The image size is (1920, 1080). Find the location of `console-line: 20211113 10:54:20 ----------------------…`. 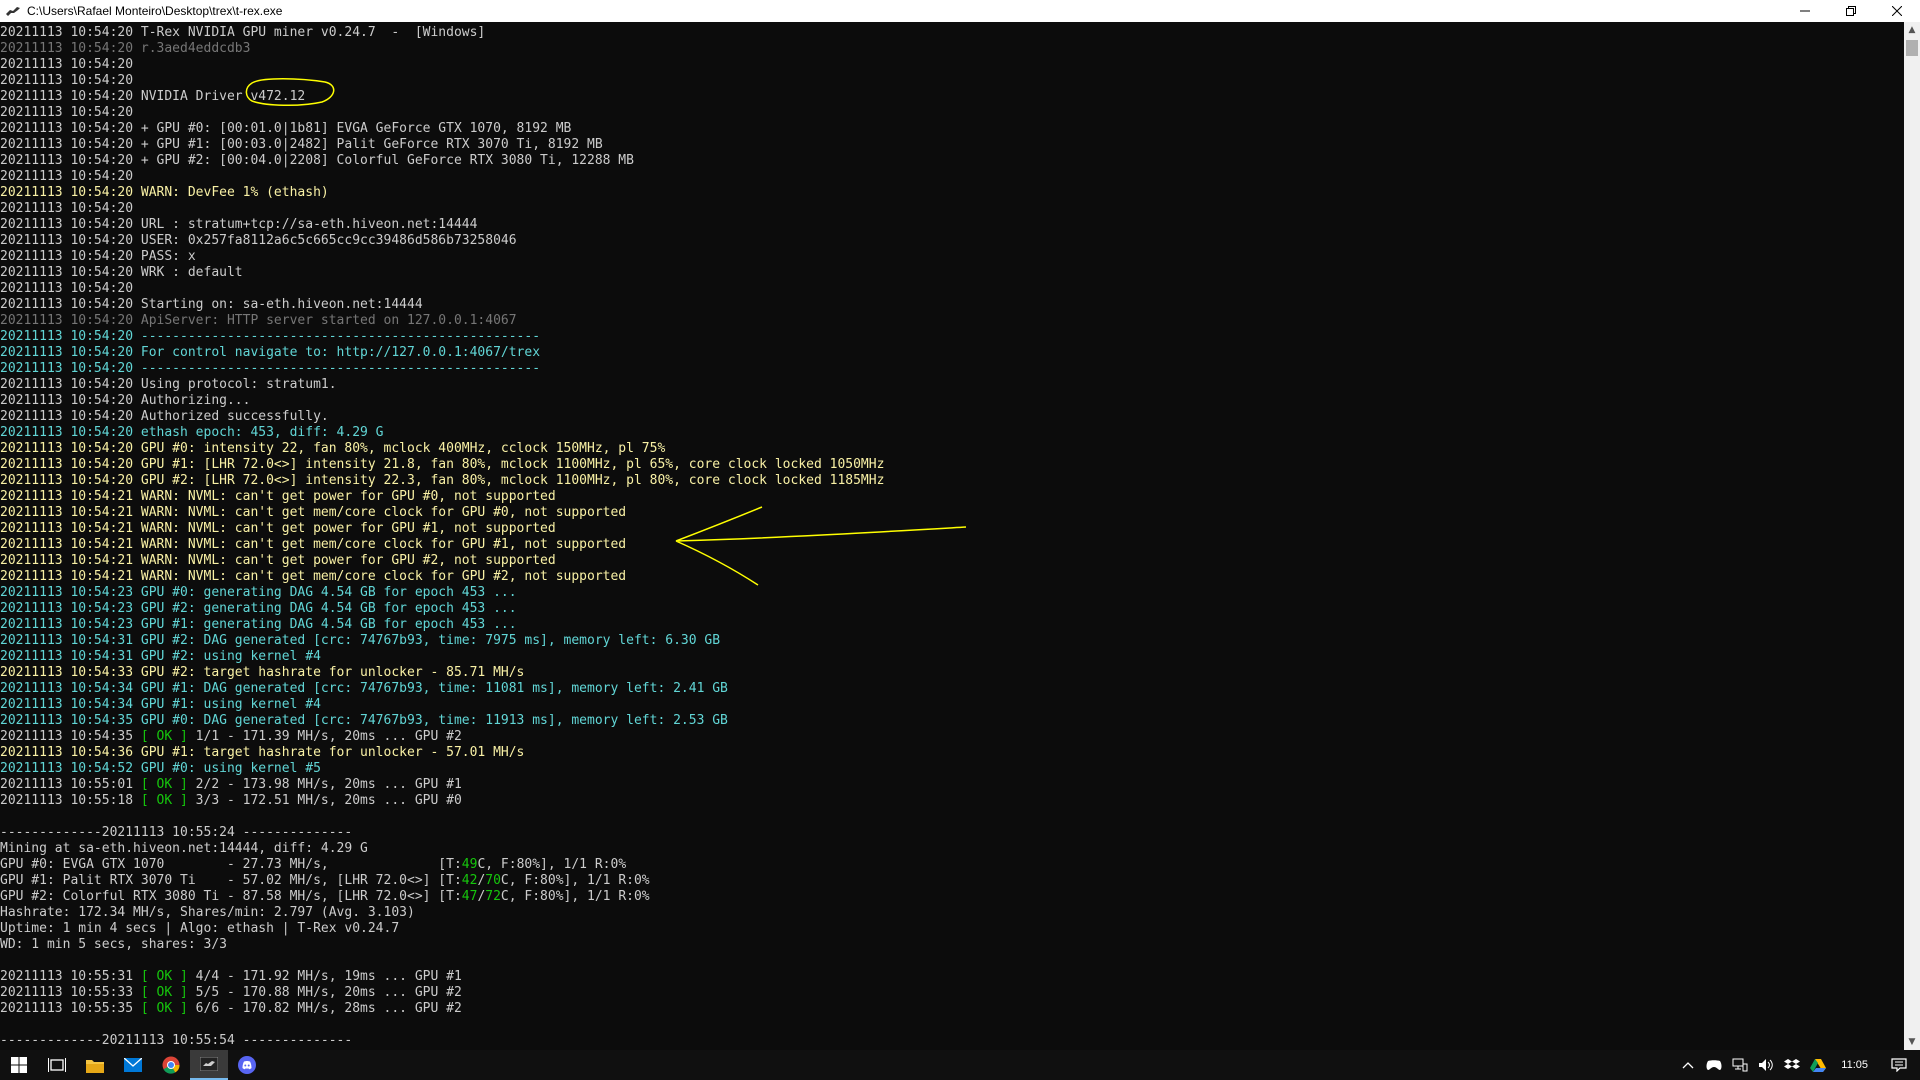

console-line: 20211113 10:54:20 ----------------------… is located at coordinates (442, 369).